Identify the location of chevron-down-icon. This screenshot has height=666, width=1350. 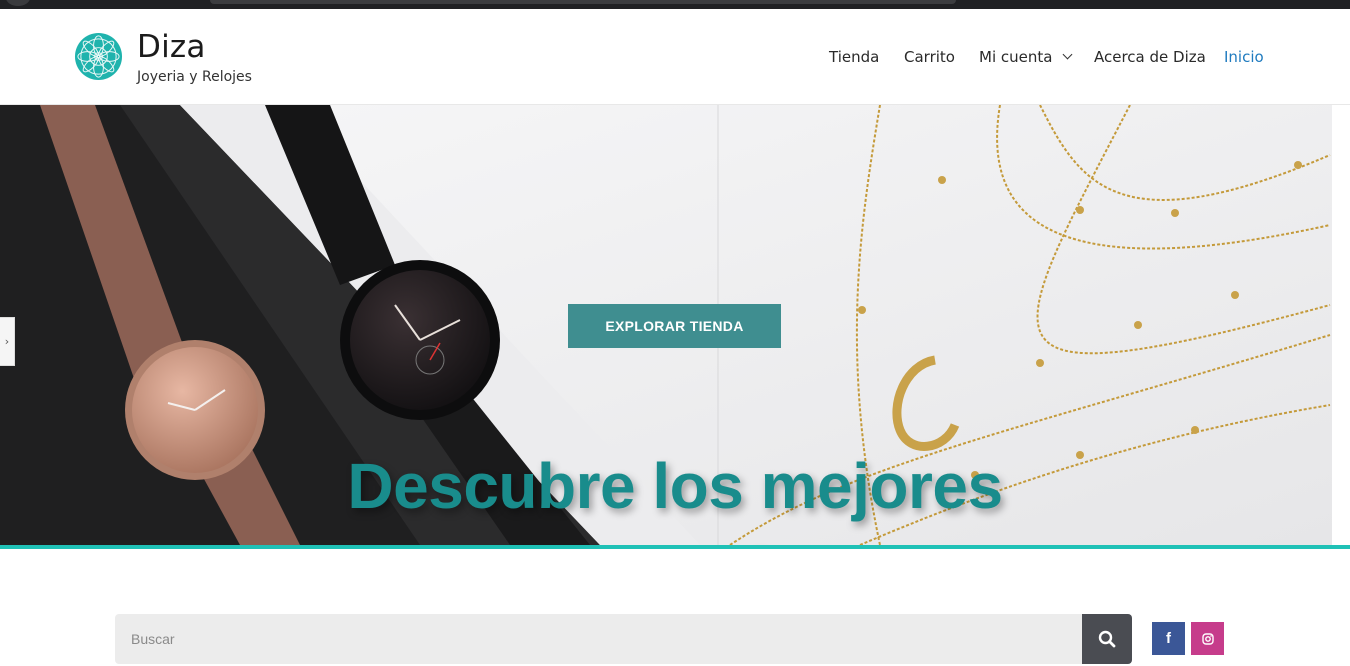
(1068, 54).